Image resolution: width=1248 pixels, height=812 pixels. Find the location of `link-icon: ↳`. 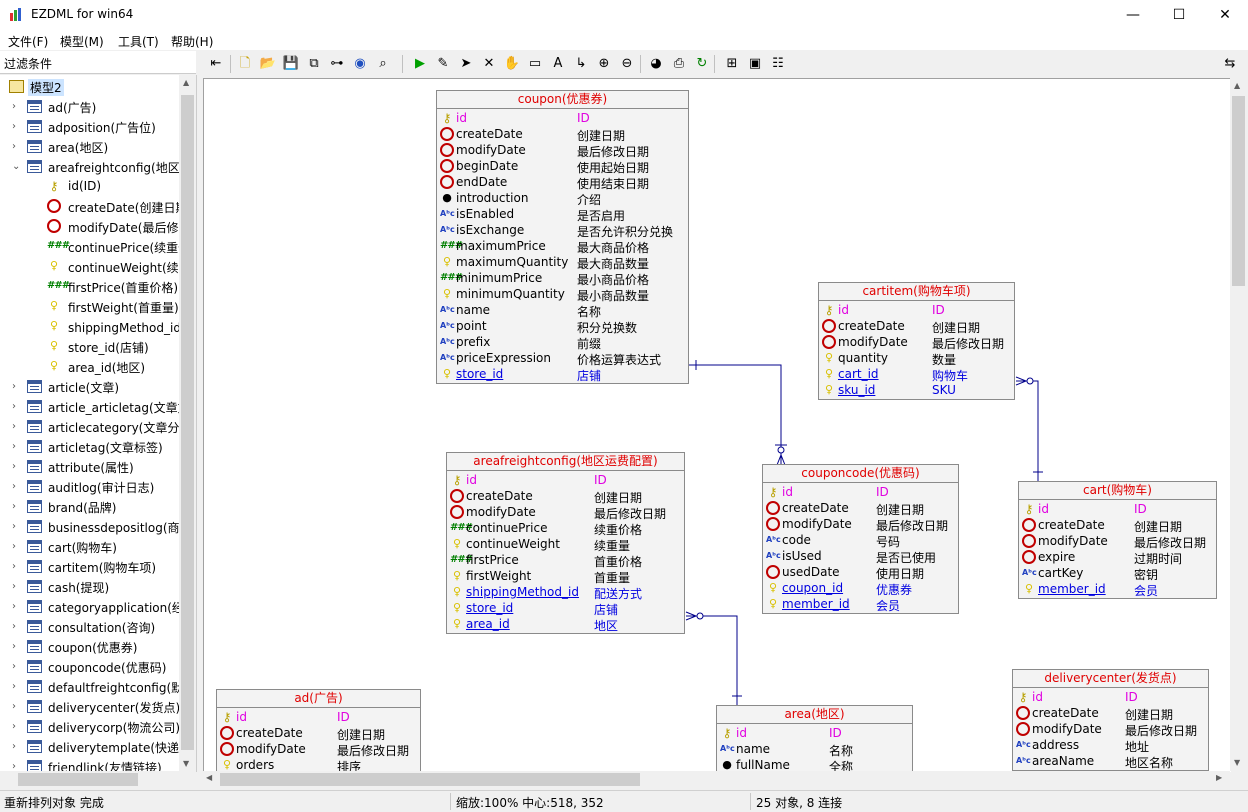

link-icon: ↳ is located at coordinates (581, 64).